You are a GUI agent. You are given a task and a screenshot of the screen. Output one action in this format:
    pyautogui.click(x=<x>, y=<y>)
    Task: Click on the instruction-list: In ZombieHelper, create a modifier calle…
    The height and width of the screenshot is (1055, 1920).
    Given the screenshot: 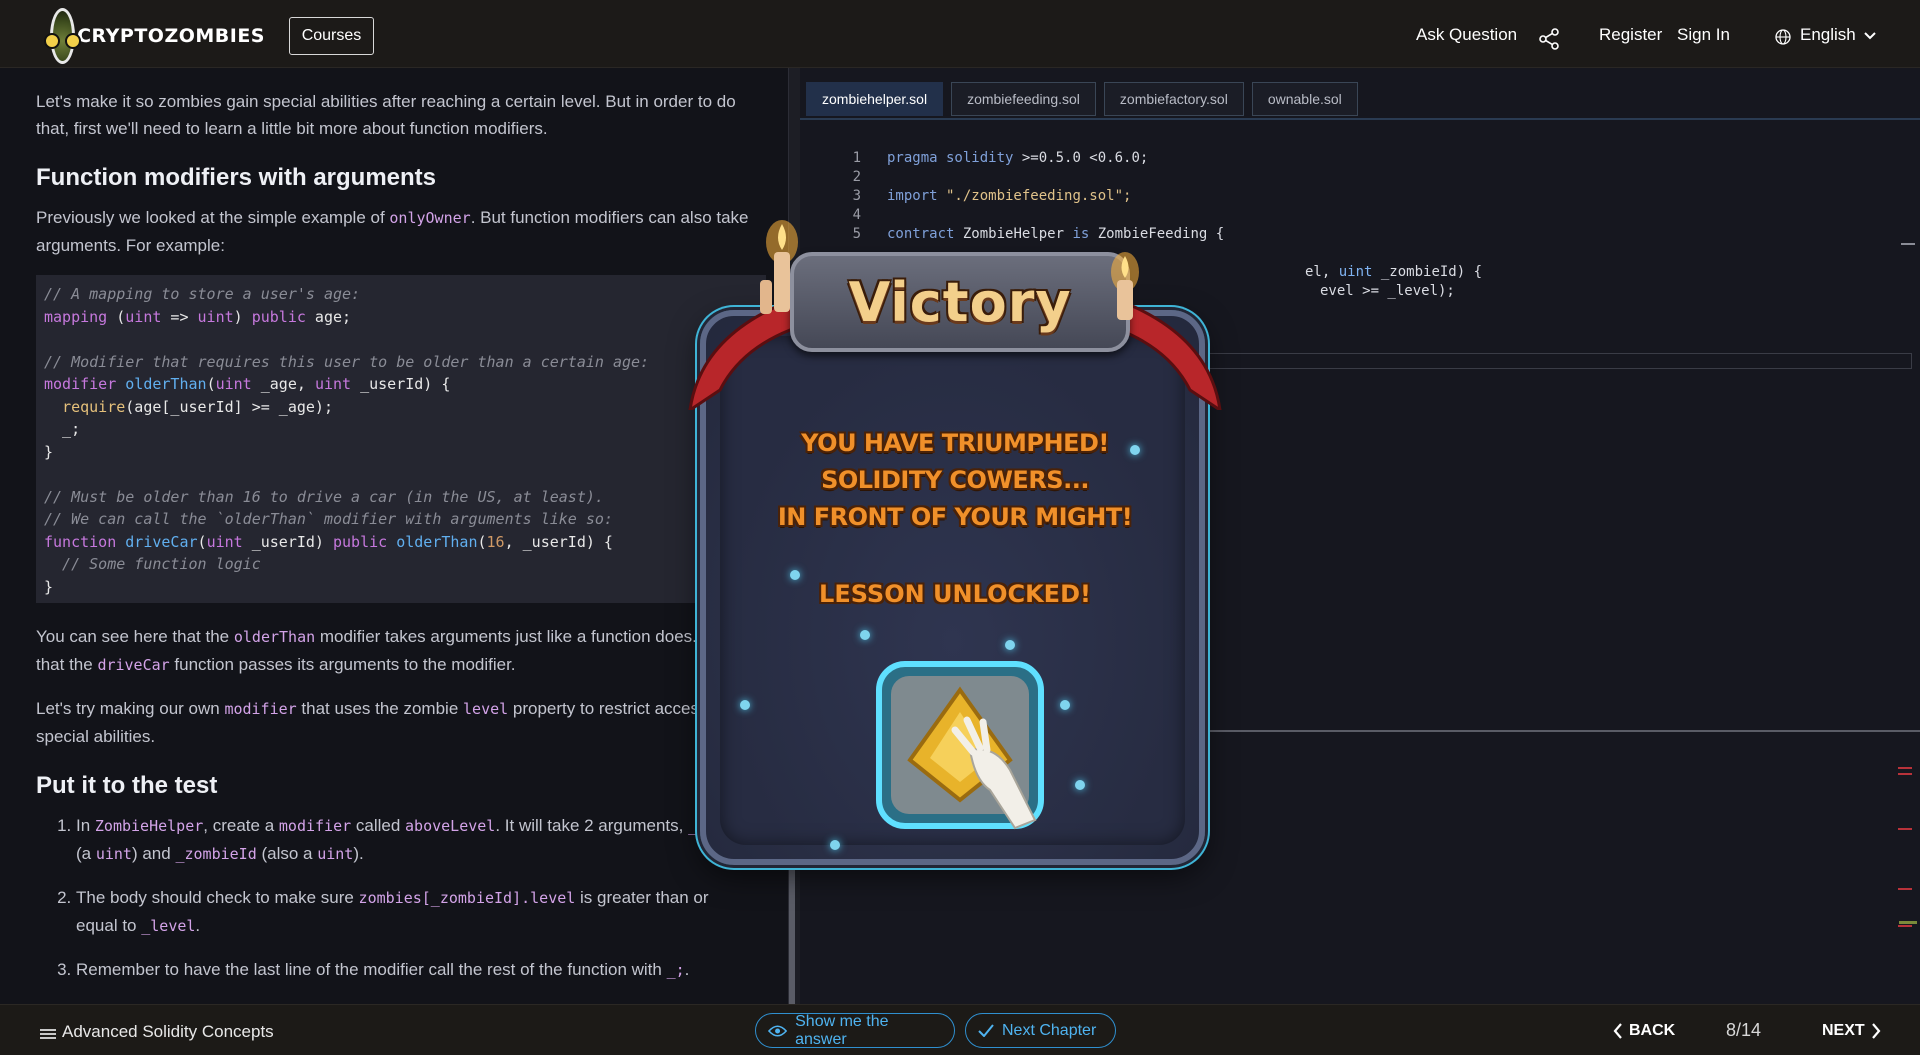 What is the action you would take?
    pyautogui.click(x=395, y=898)
    